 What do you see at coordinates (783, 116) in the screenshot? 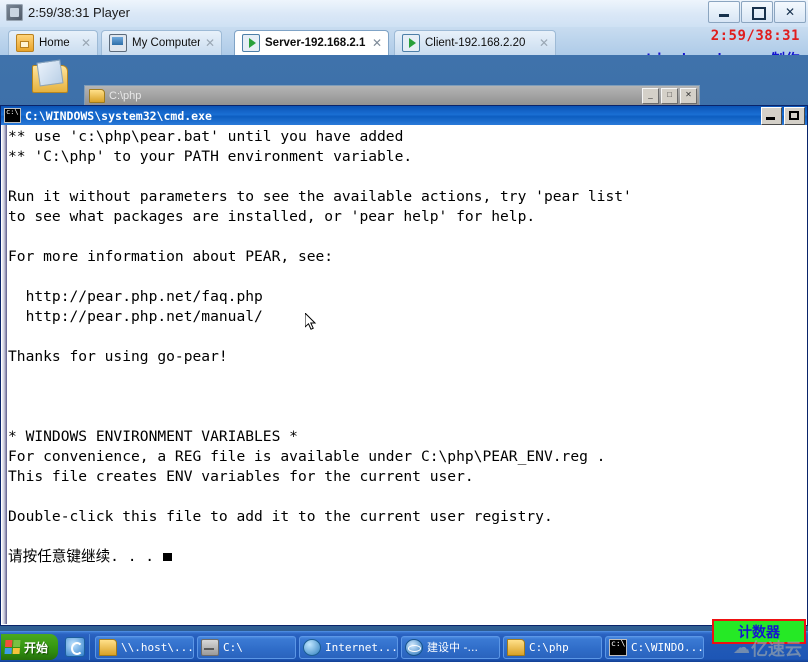
I see `cmd-window-controls` at bounding box center [783, 116].